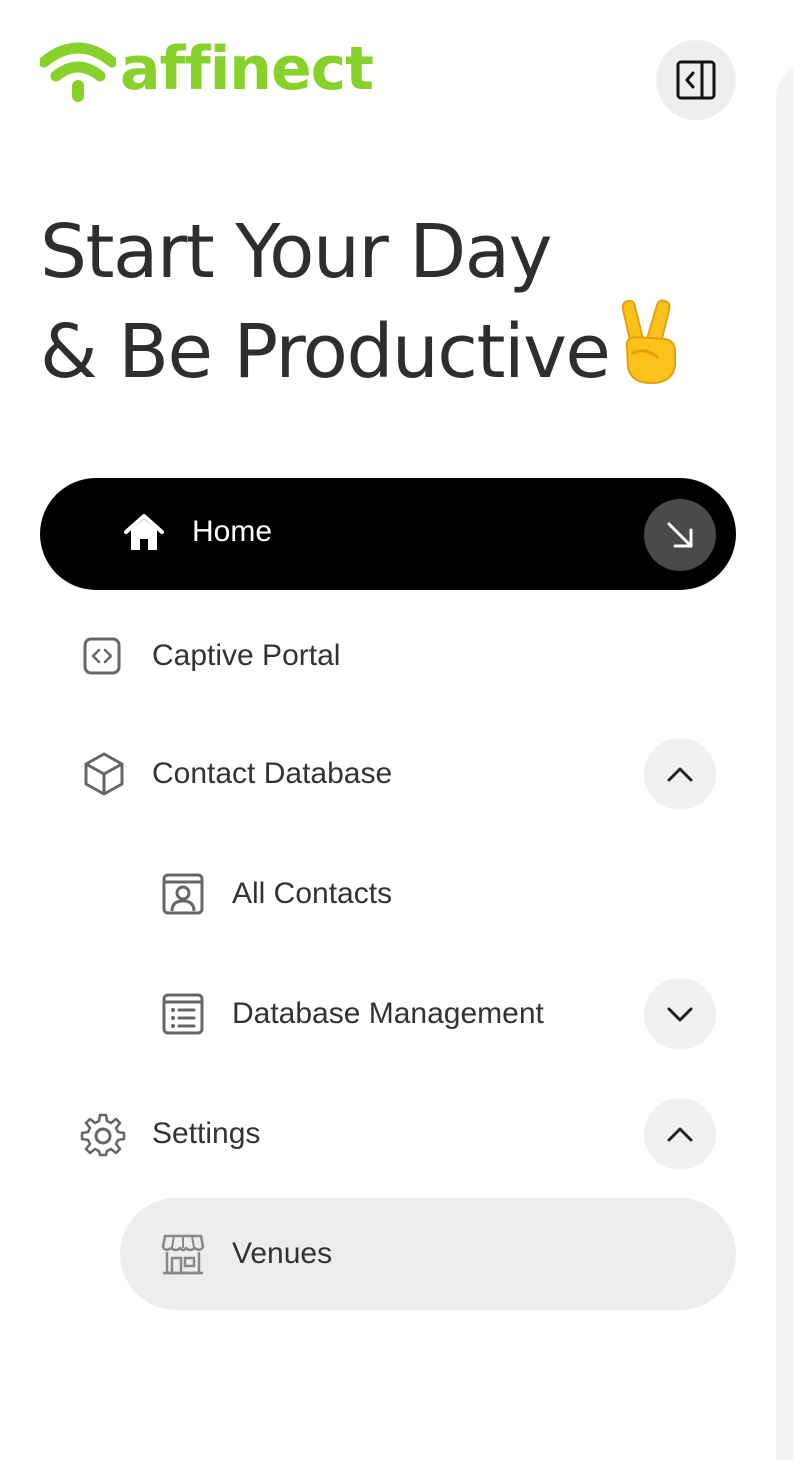 The height and width of the screenshot is (1460, 793). I want to click on brand-name: affinect, so click(247, 69).